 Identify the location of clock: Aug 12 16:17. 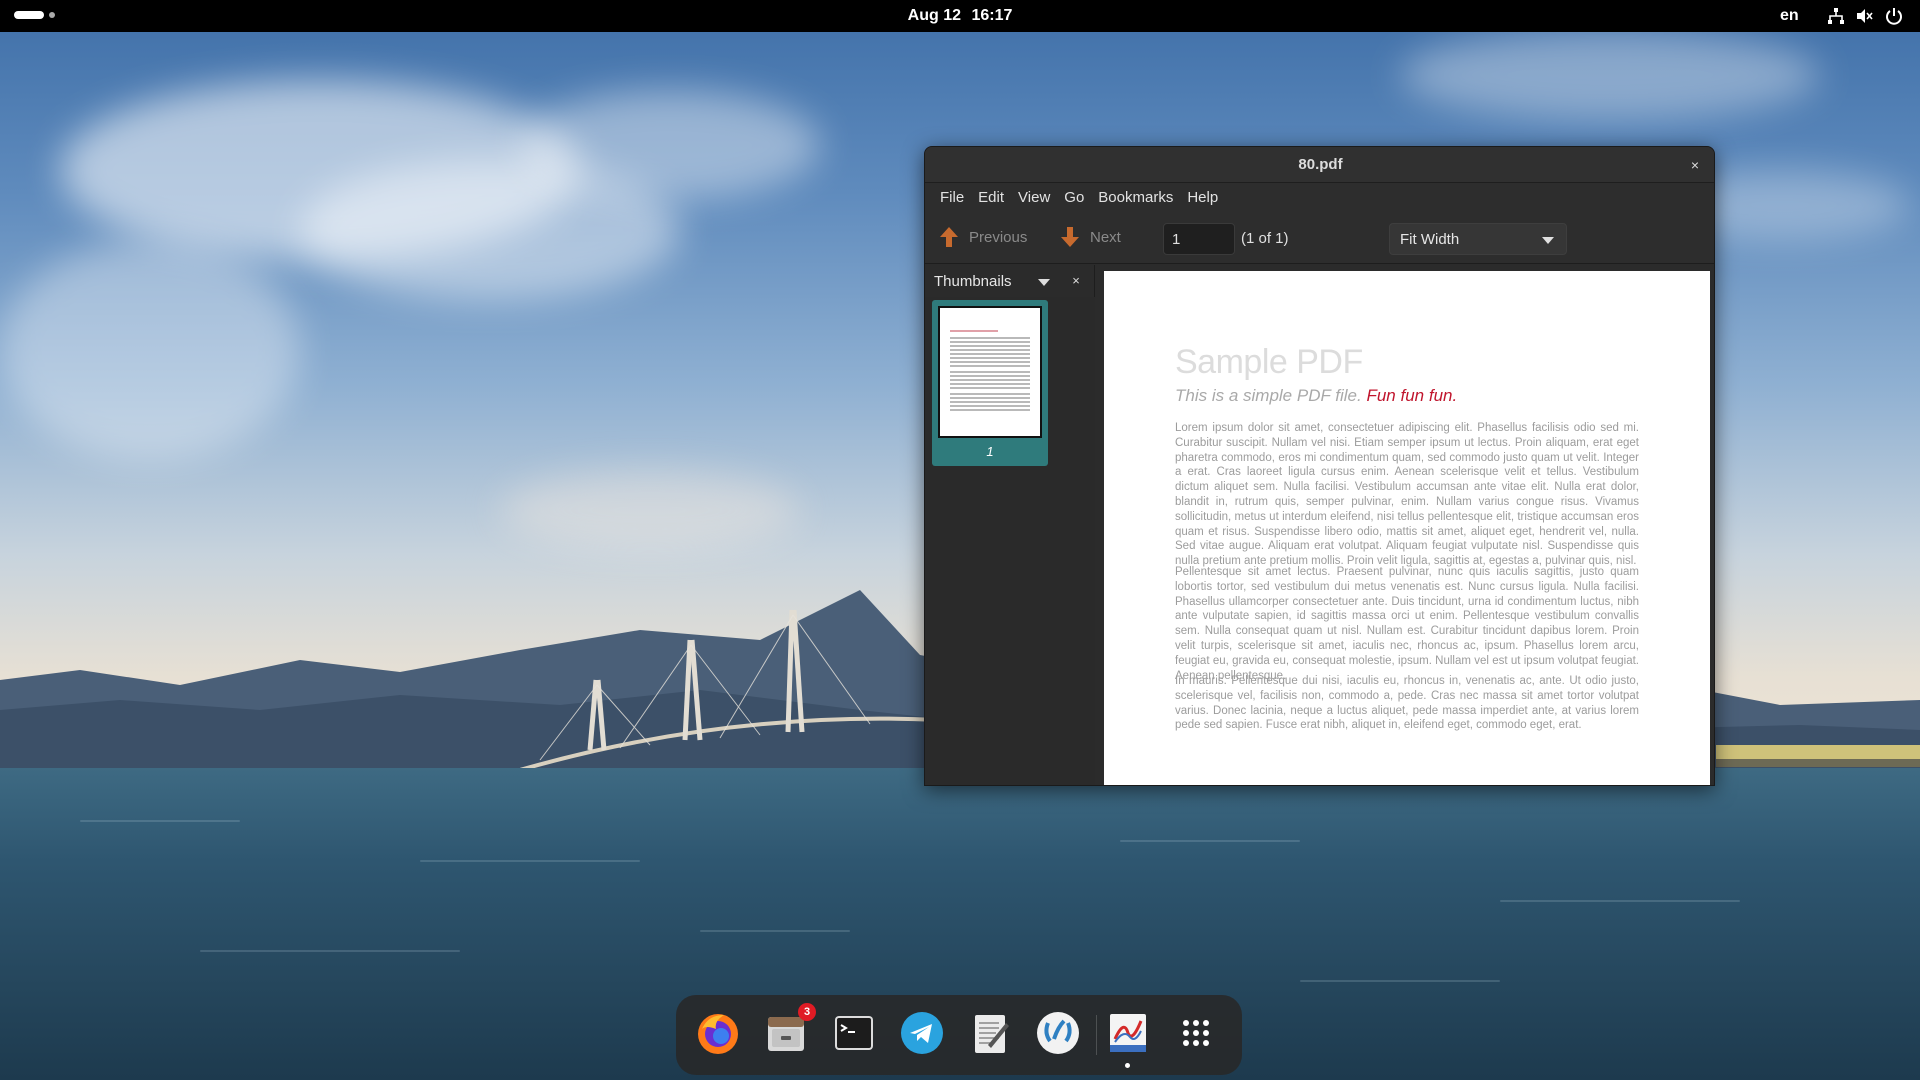
(960, 16).